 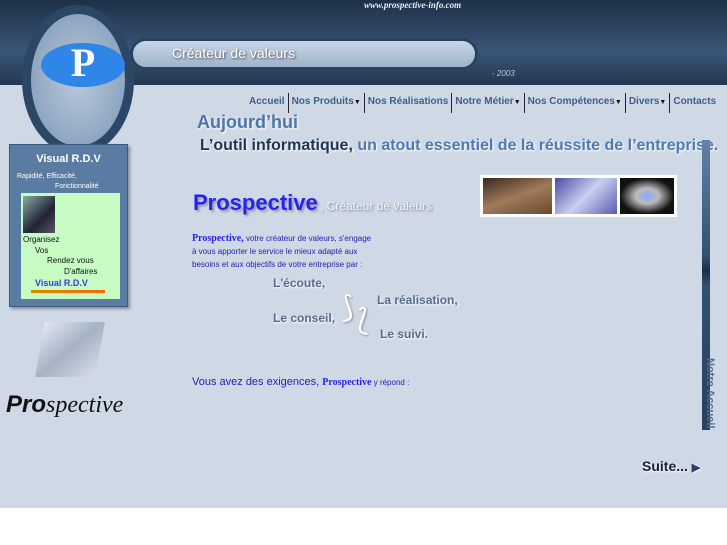 What do you see at coordinates (363, 320) in the screenshot?
I see `cycle-arrow-icon: ⟅` at bounding box center [363, 320].